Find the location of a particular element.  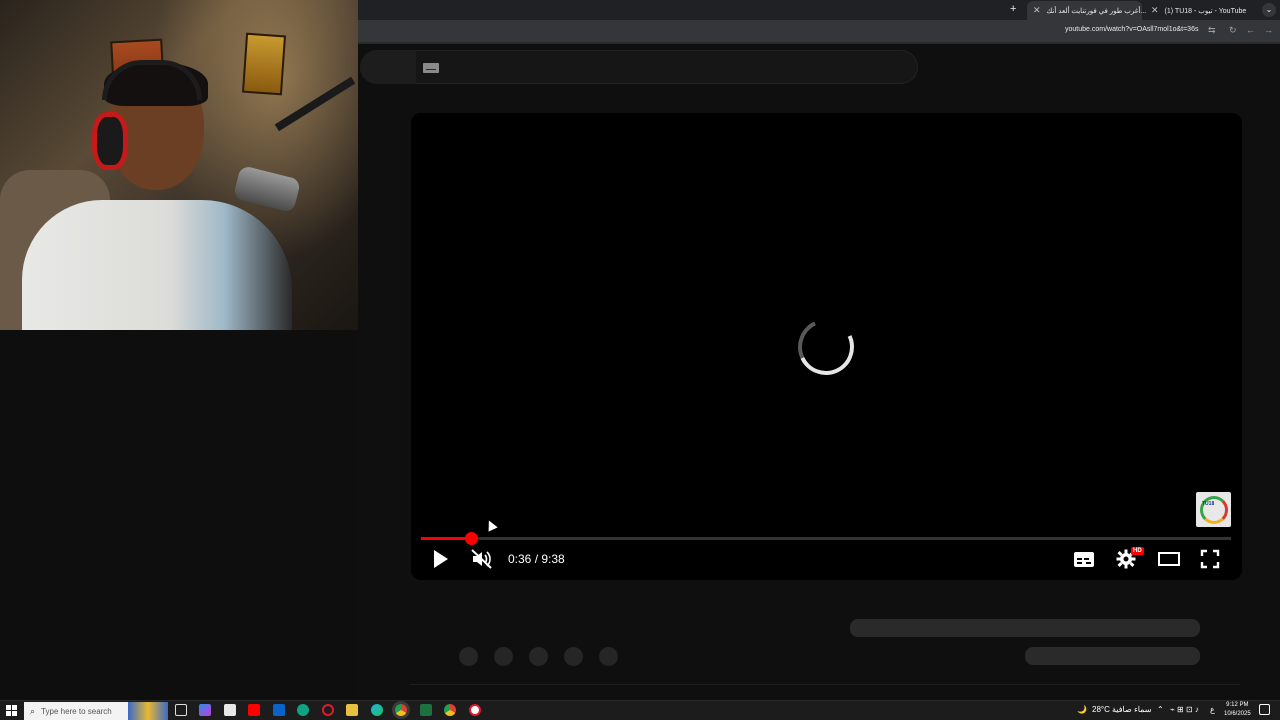

browser-tab: ✕ (1) TU18 - تيوب - YouTube is located at coordinates (1202, 10).